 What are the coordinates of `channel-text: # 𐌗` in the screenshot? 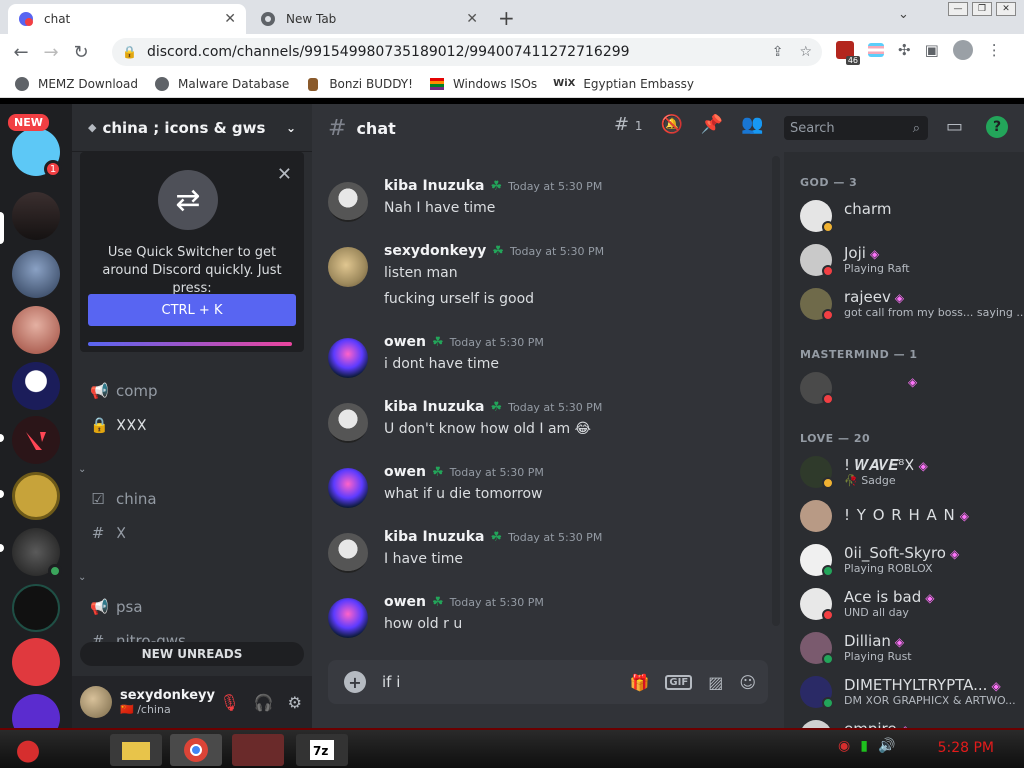 It's located at (108, 533).